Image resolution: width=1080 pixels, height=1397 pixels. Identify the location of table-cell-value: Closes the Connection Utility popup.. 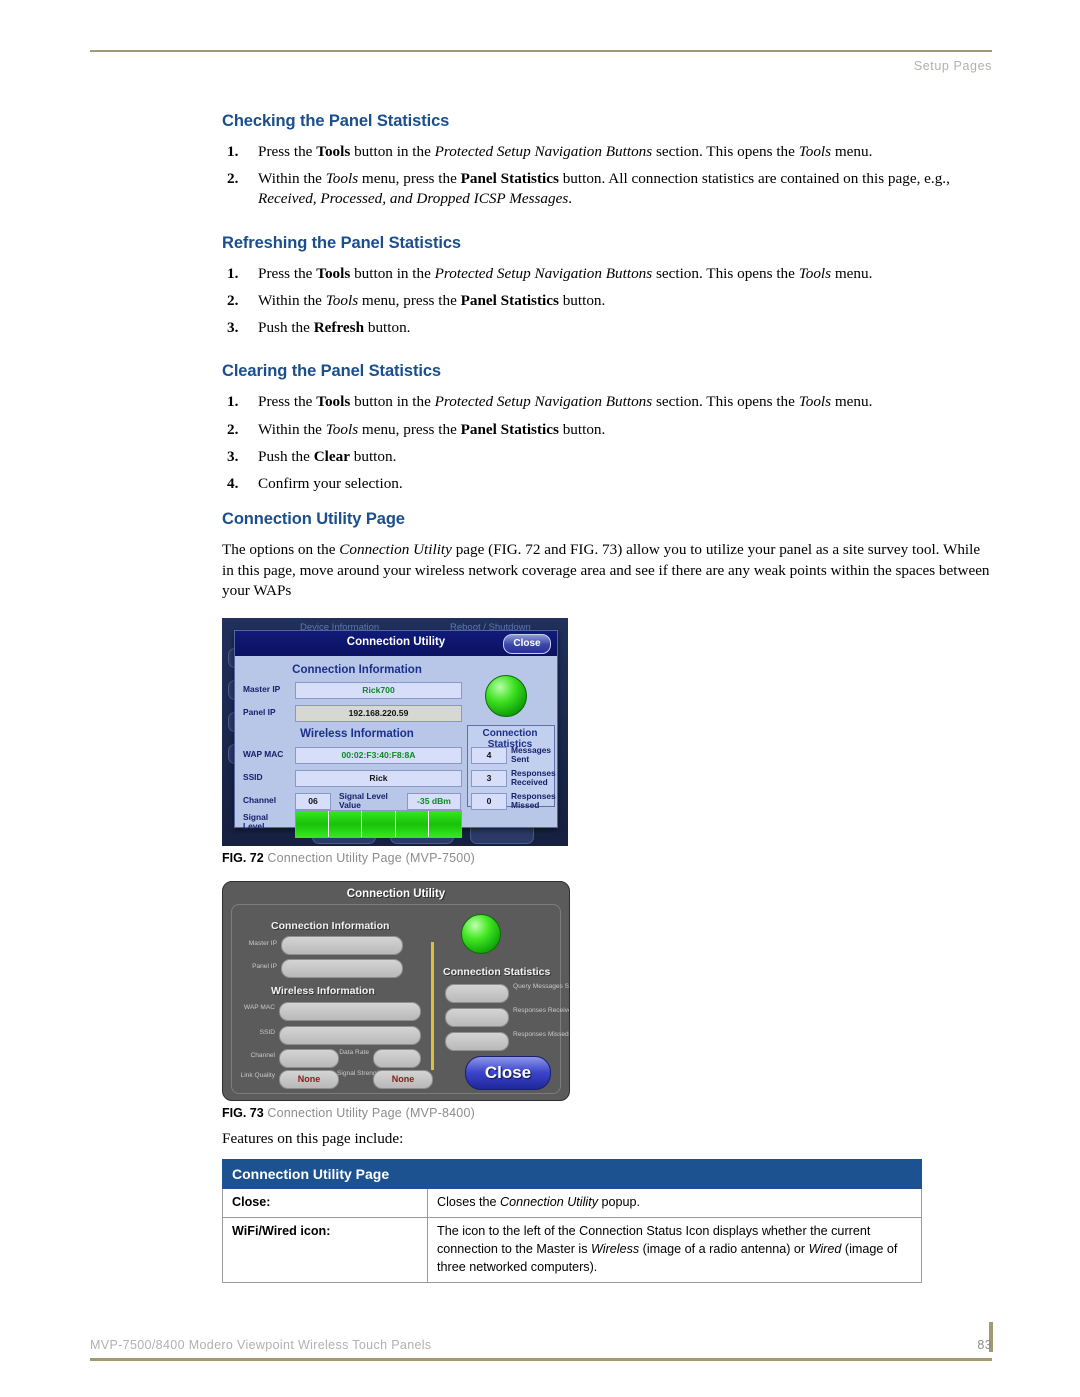
(674, 1203).